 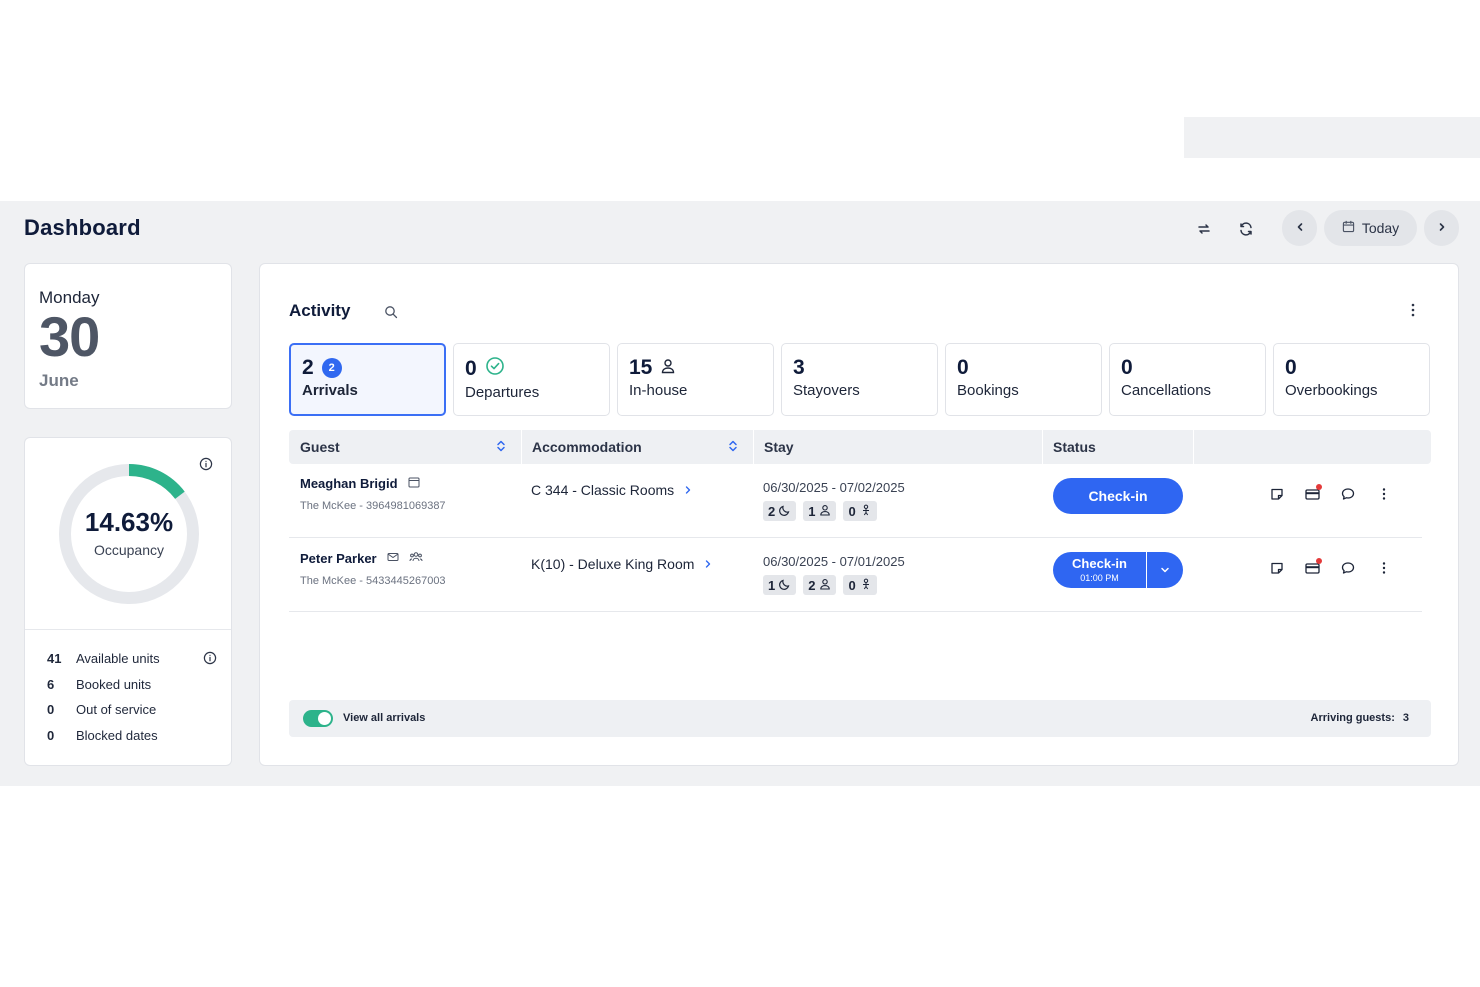 I want to click on tile-bookings: 0 Bookings, so click(x=1023, y=379).